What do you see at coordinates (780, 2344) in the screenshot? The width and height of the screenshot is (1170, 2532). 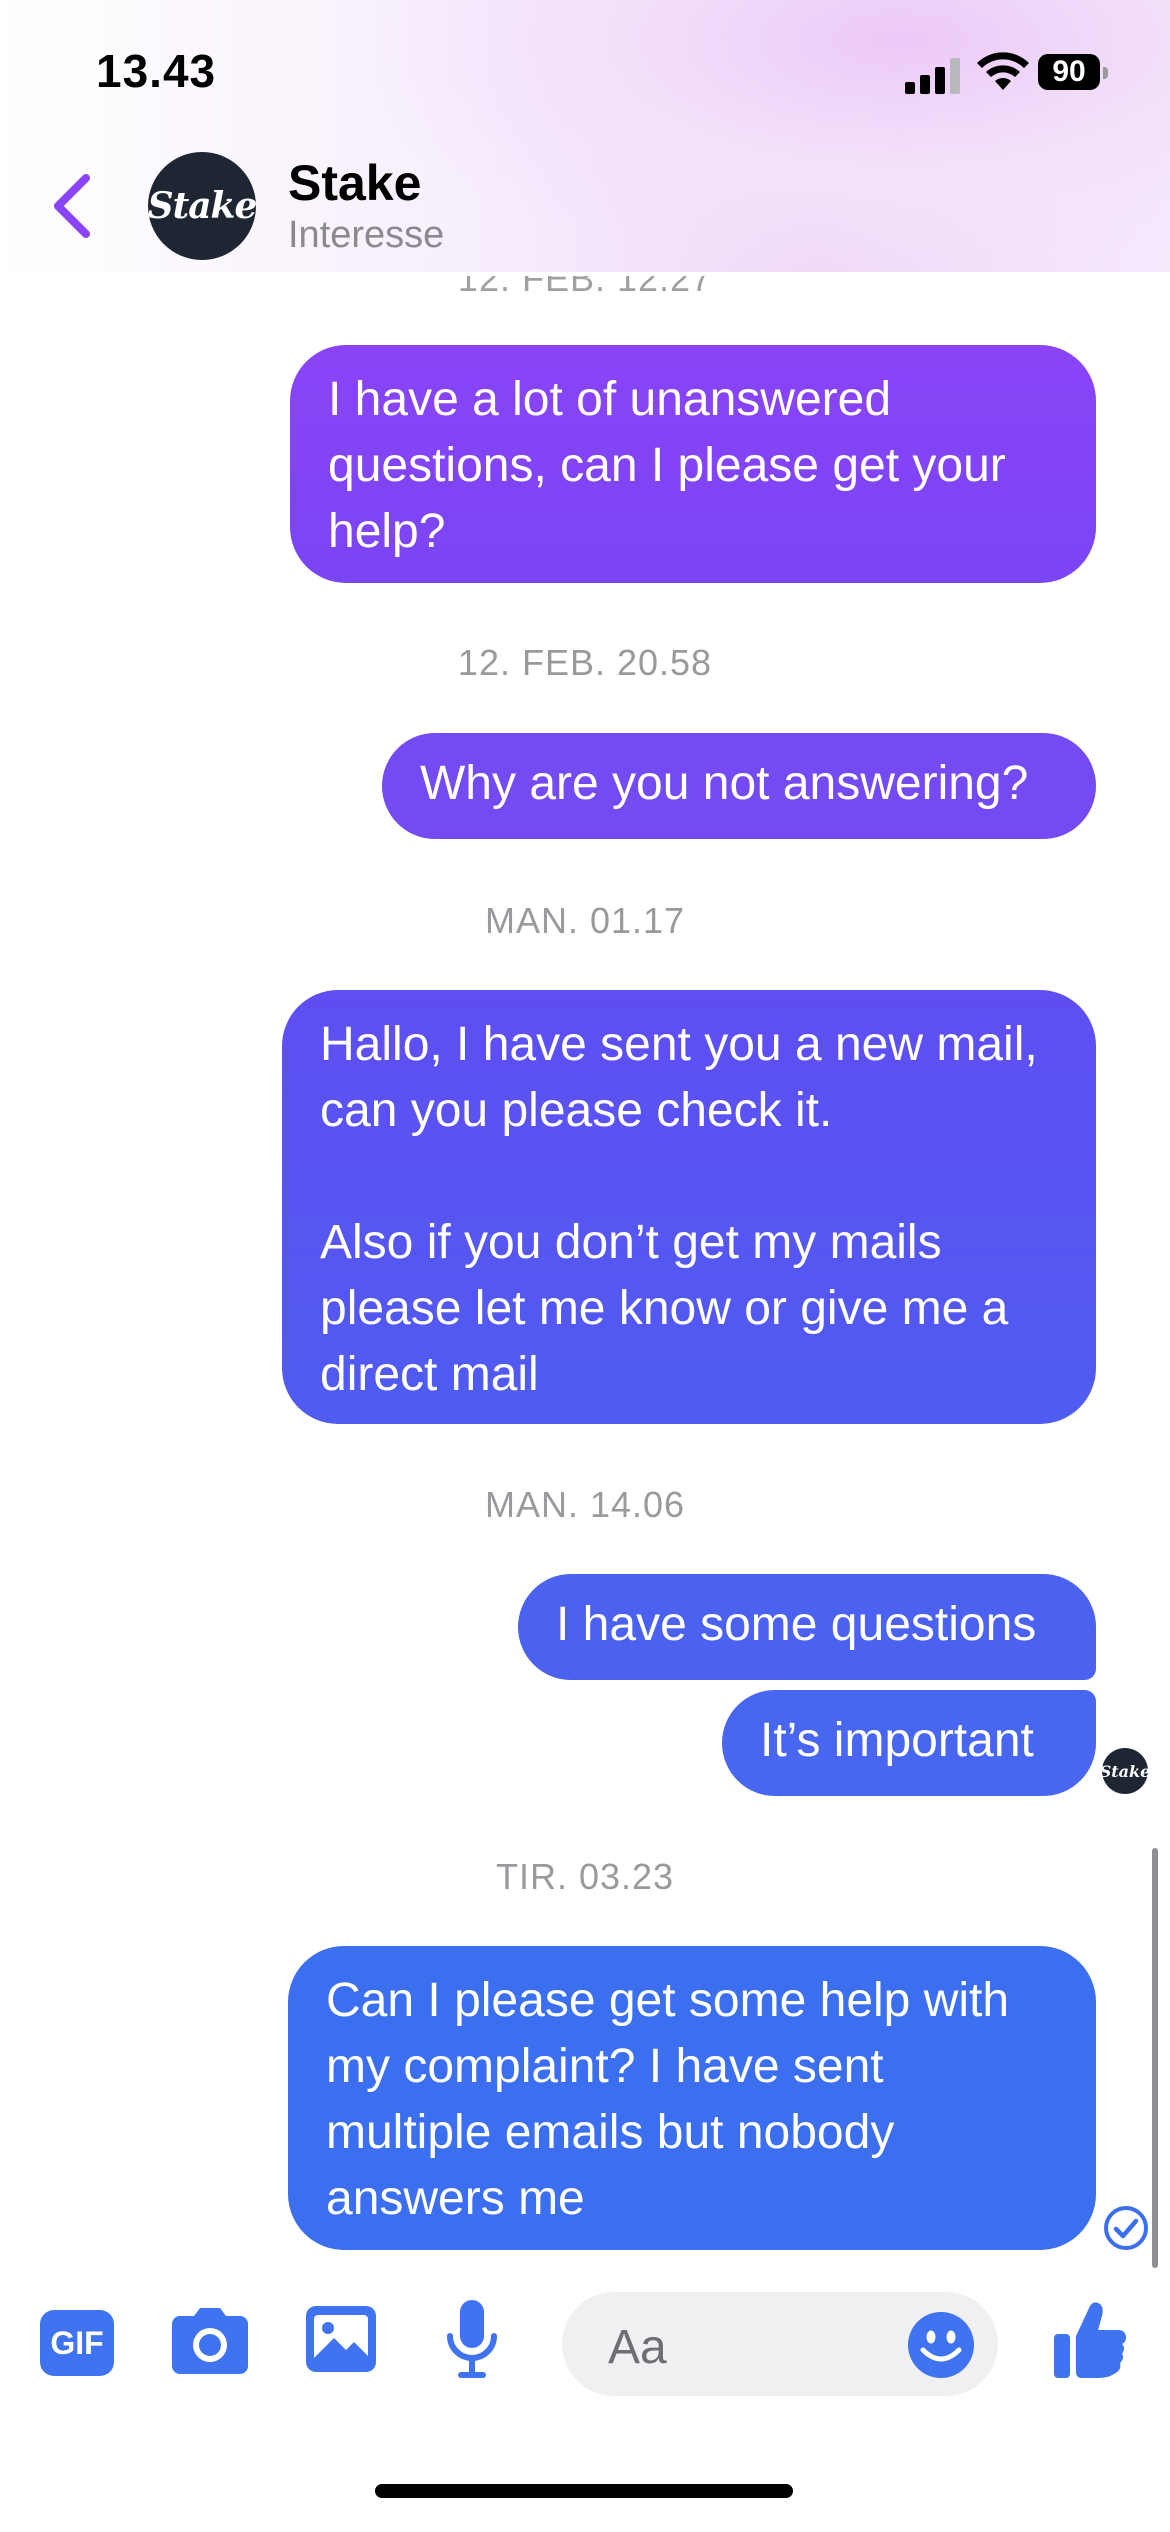 I see `message-input: Aa` at bounding box center [780, 2344].